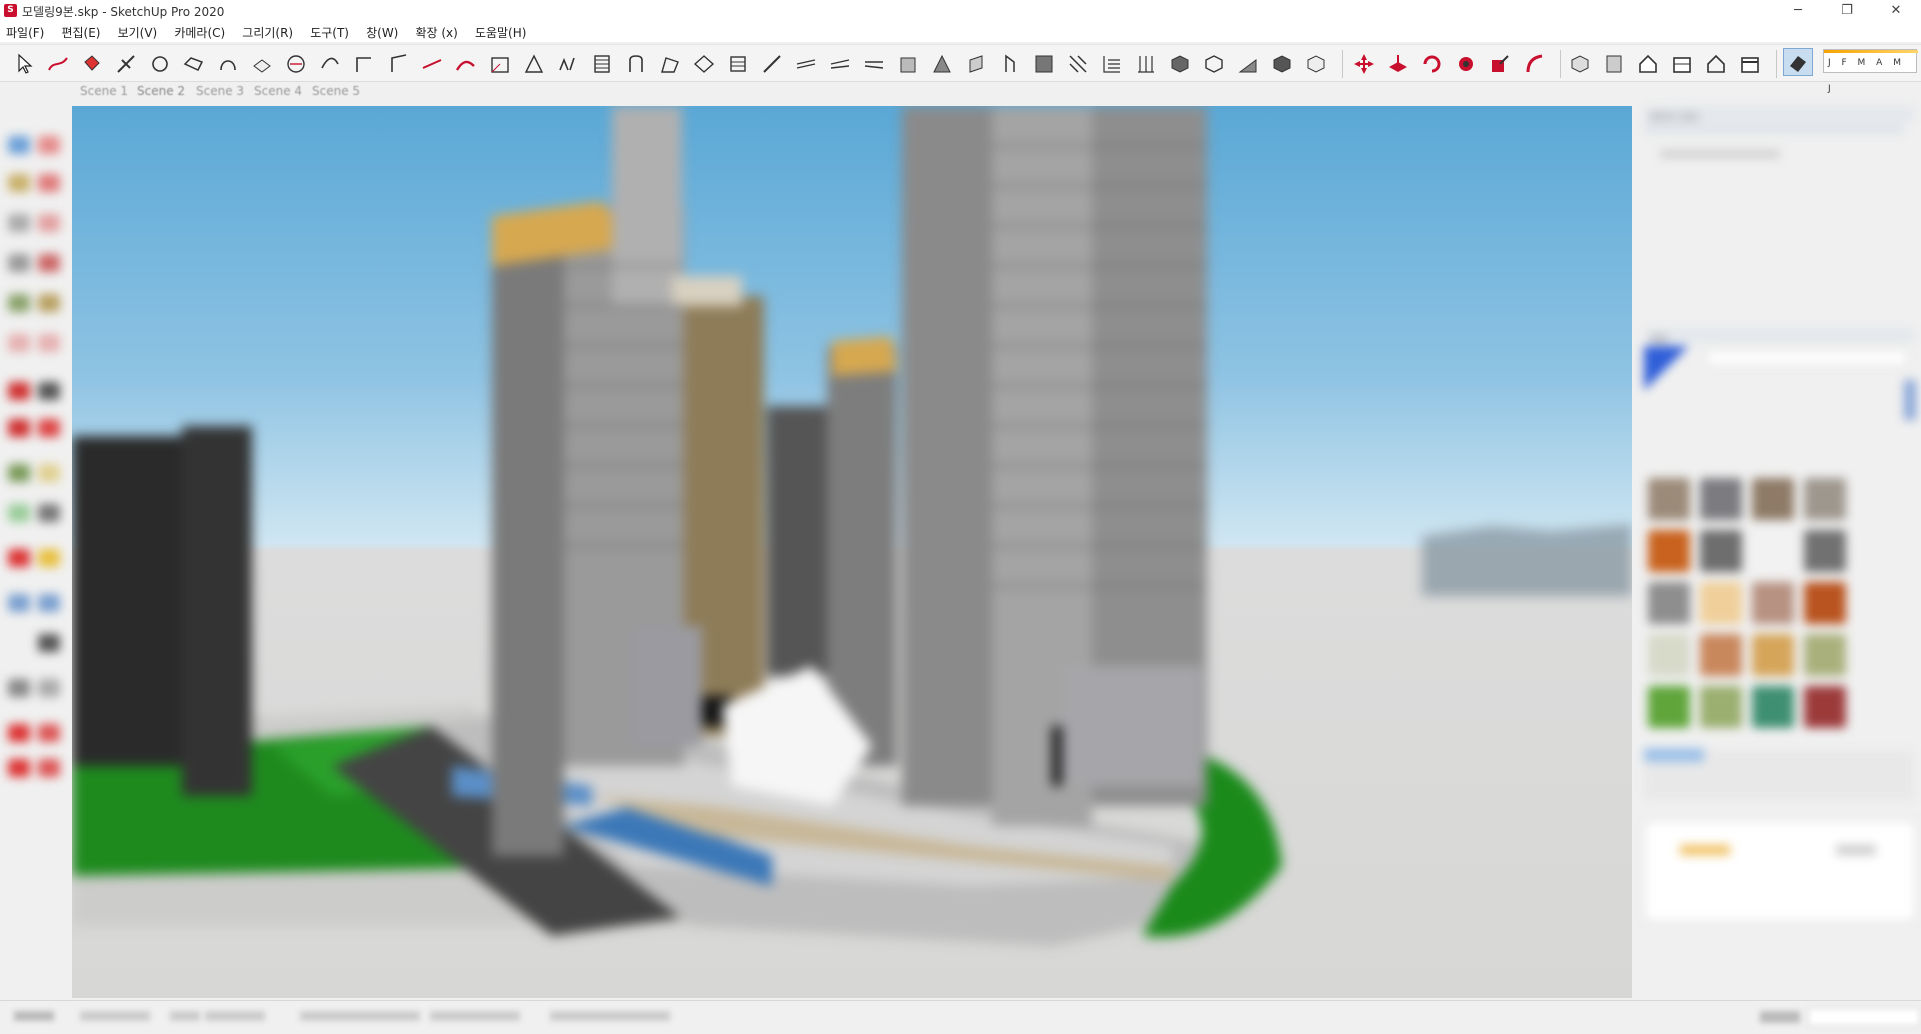 The width and height of the screenshot is (1921, 1034). Describe the element at coordinates (336, 91) in the screenshot. I see `scene-tab-5: Scene 5` at that location.